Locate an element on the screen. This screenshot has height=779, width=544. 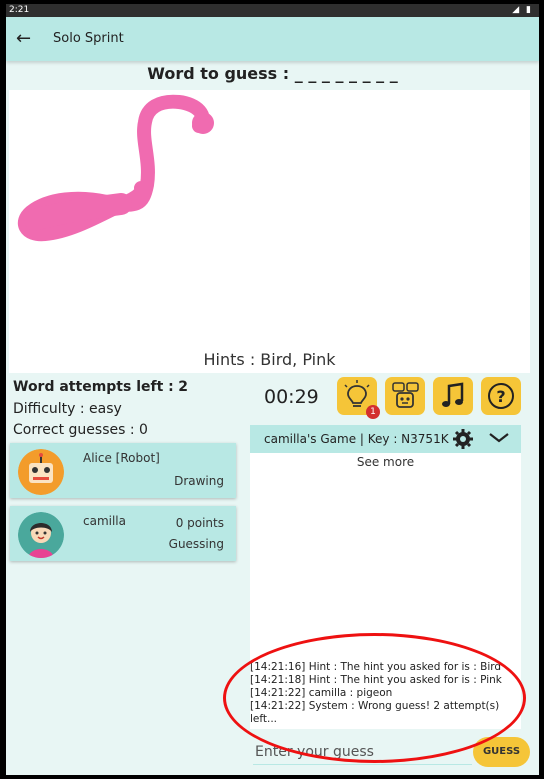
player-role: Guessing is located at coordinates (196, 544).